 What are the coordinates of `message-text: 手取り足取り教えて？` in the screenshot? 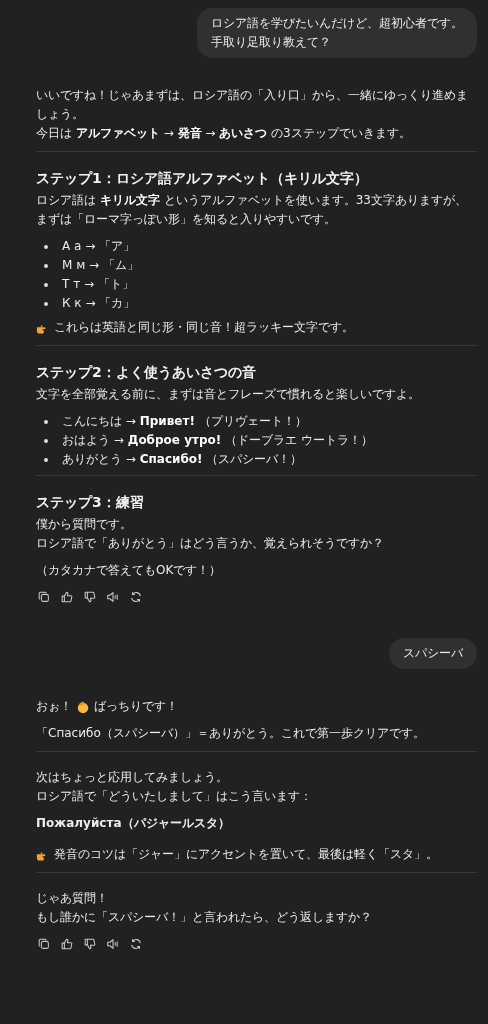 It's located at (271, 42).